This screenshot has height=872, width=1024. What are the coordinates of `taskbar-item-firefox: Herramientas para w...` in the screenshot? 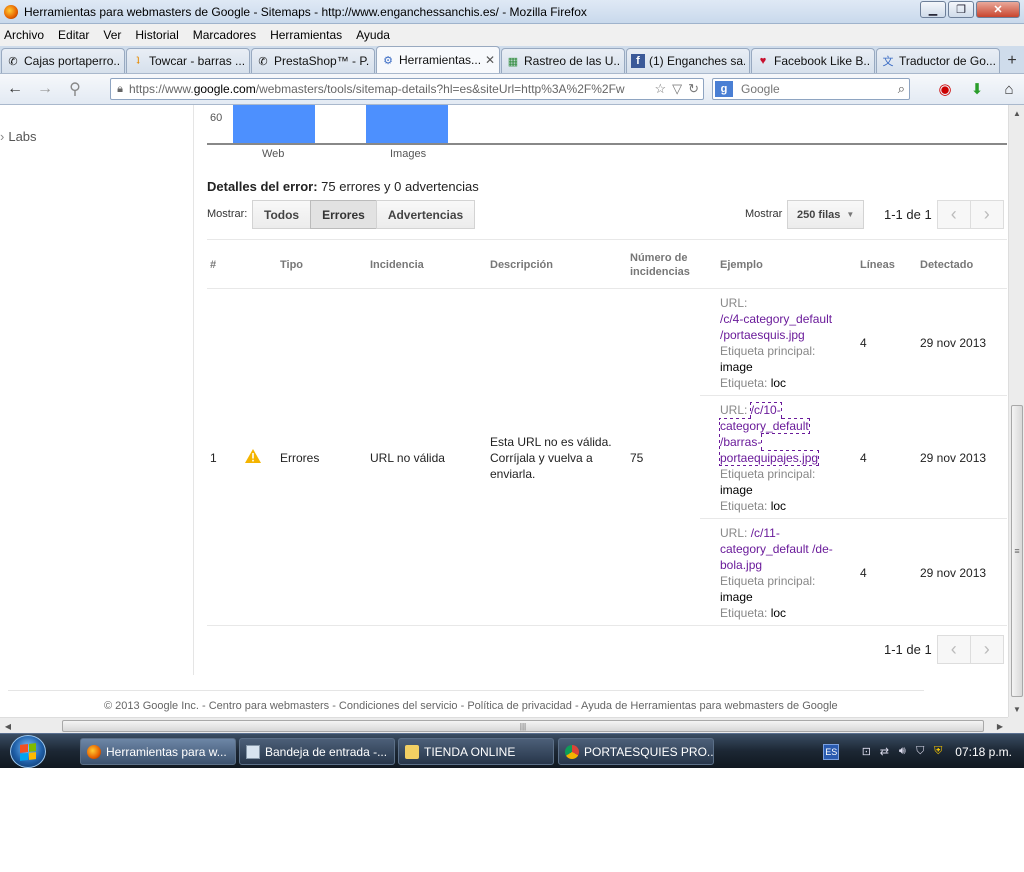 It's located at (158, 751).